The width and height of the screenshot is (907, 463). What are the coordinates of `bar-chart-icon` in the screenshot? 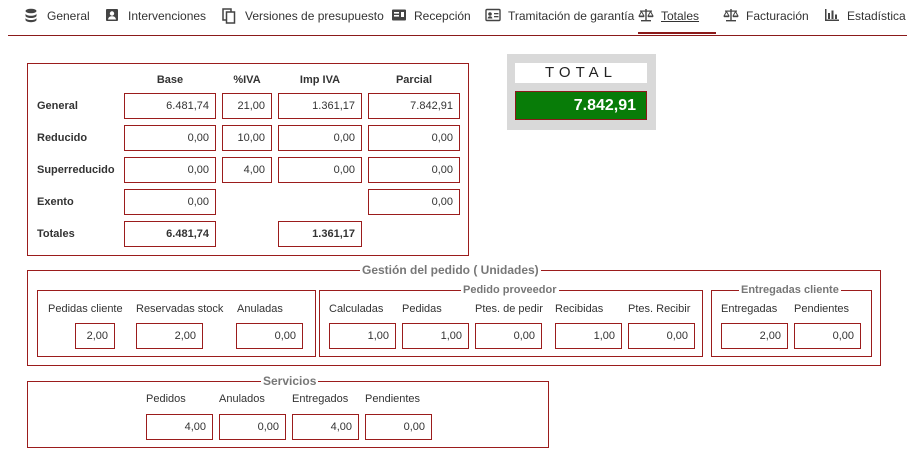 It's located at (832, 16).